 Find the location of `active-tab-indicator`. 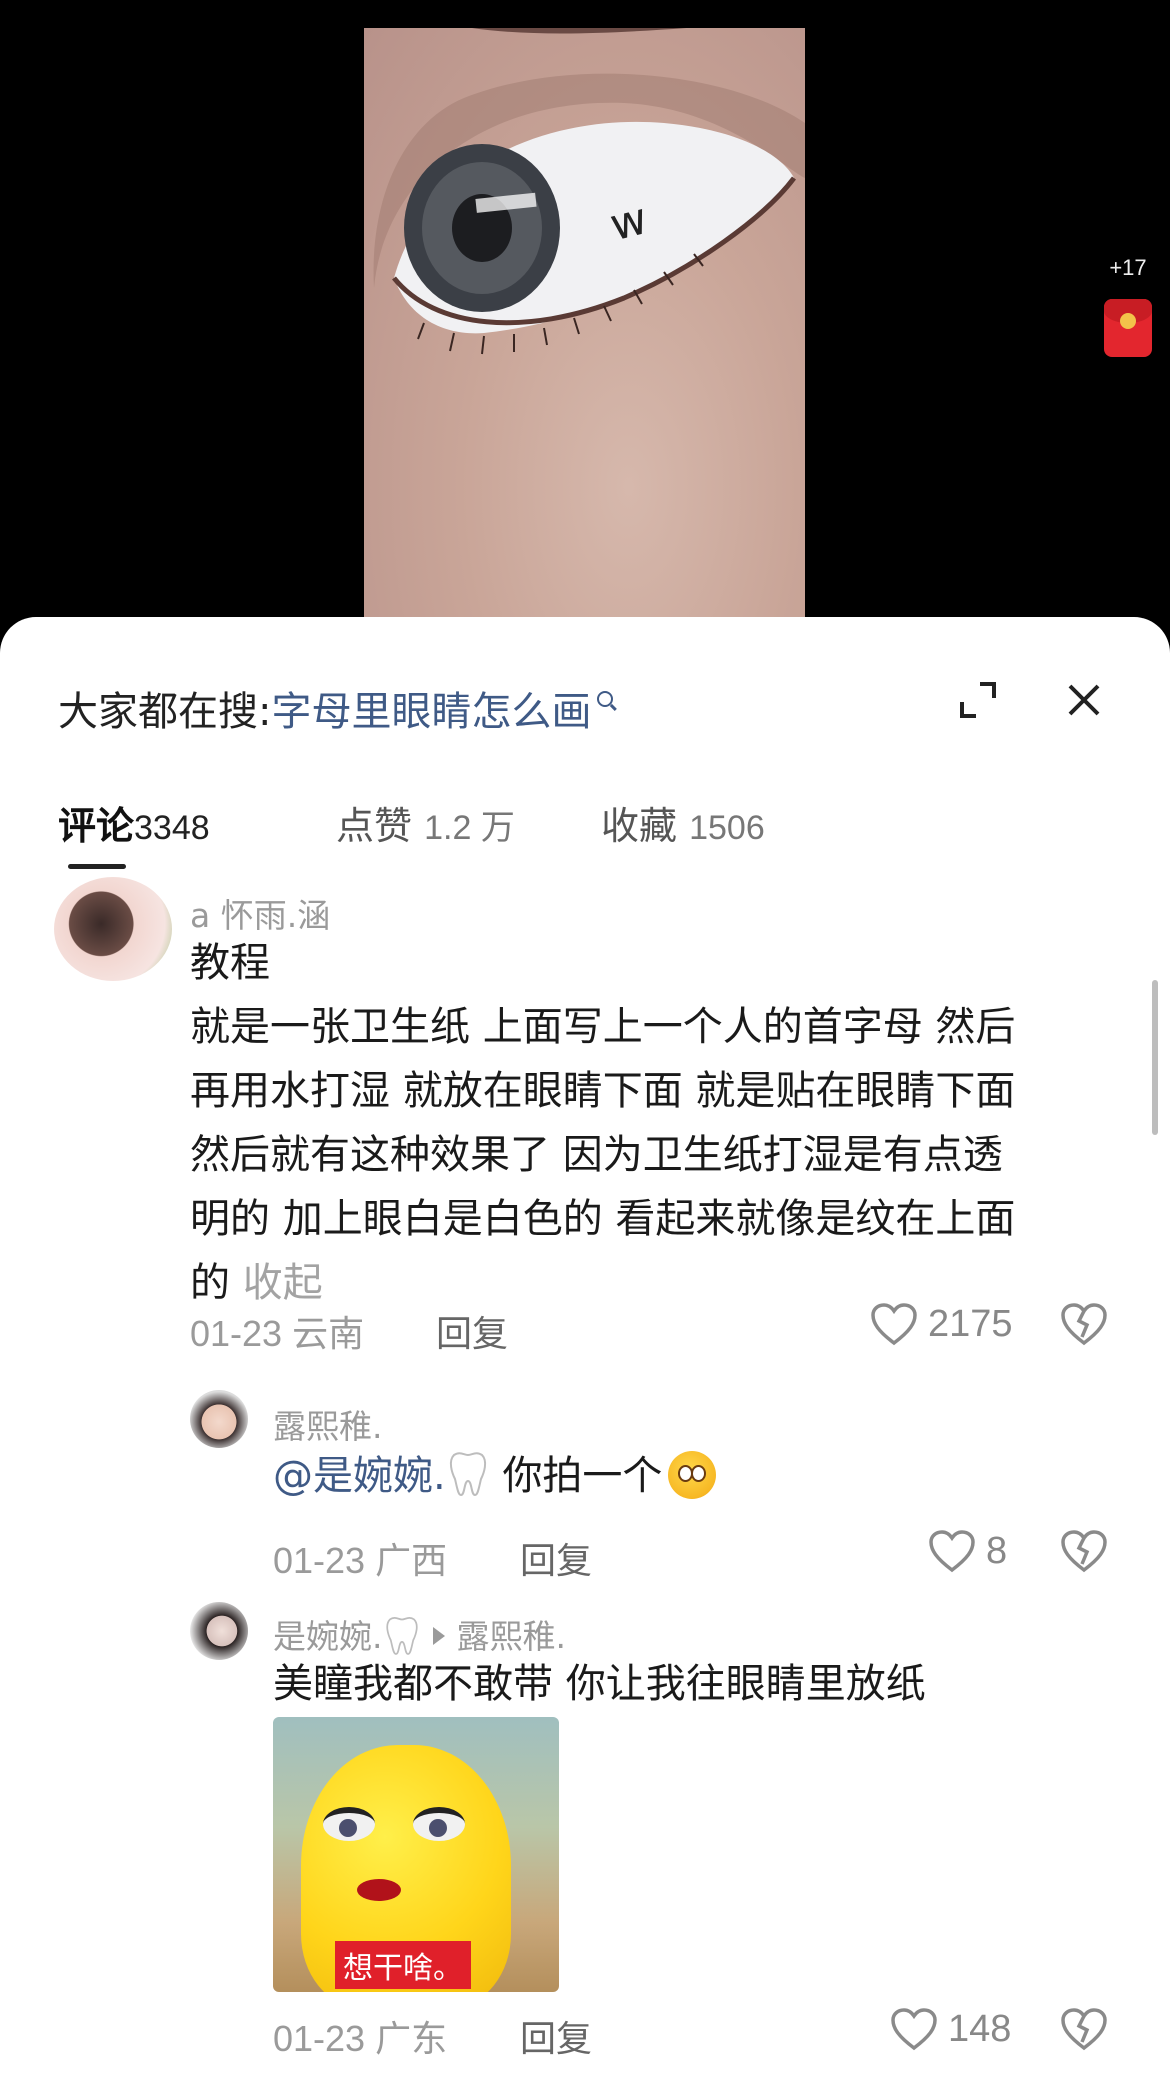

active-tab-indicator is located at coordinates (97, 866).